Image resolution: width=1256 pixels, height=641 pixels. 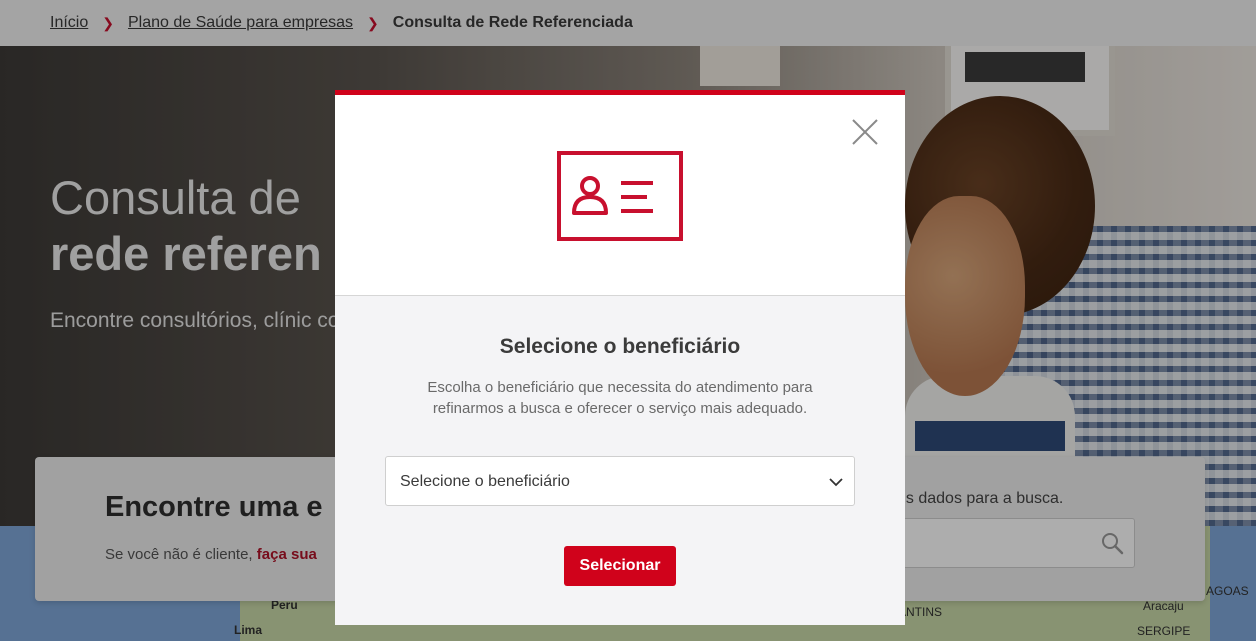 I want to click on modal-title: Selecione o beneficiário, so click(x=620, y=346).